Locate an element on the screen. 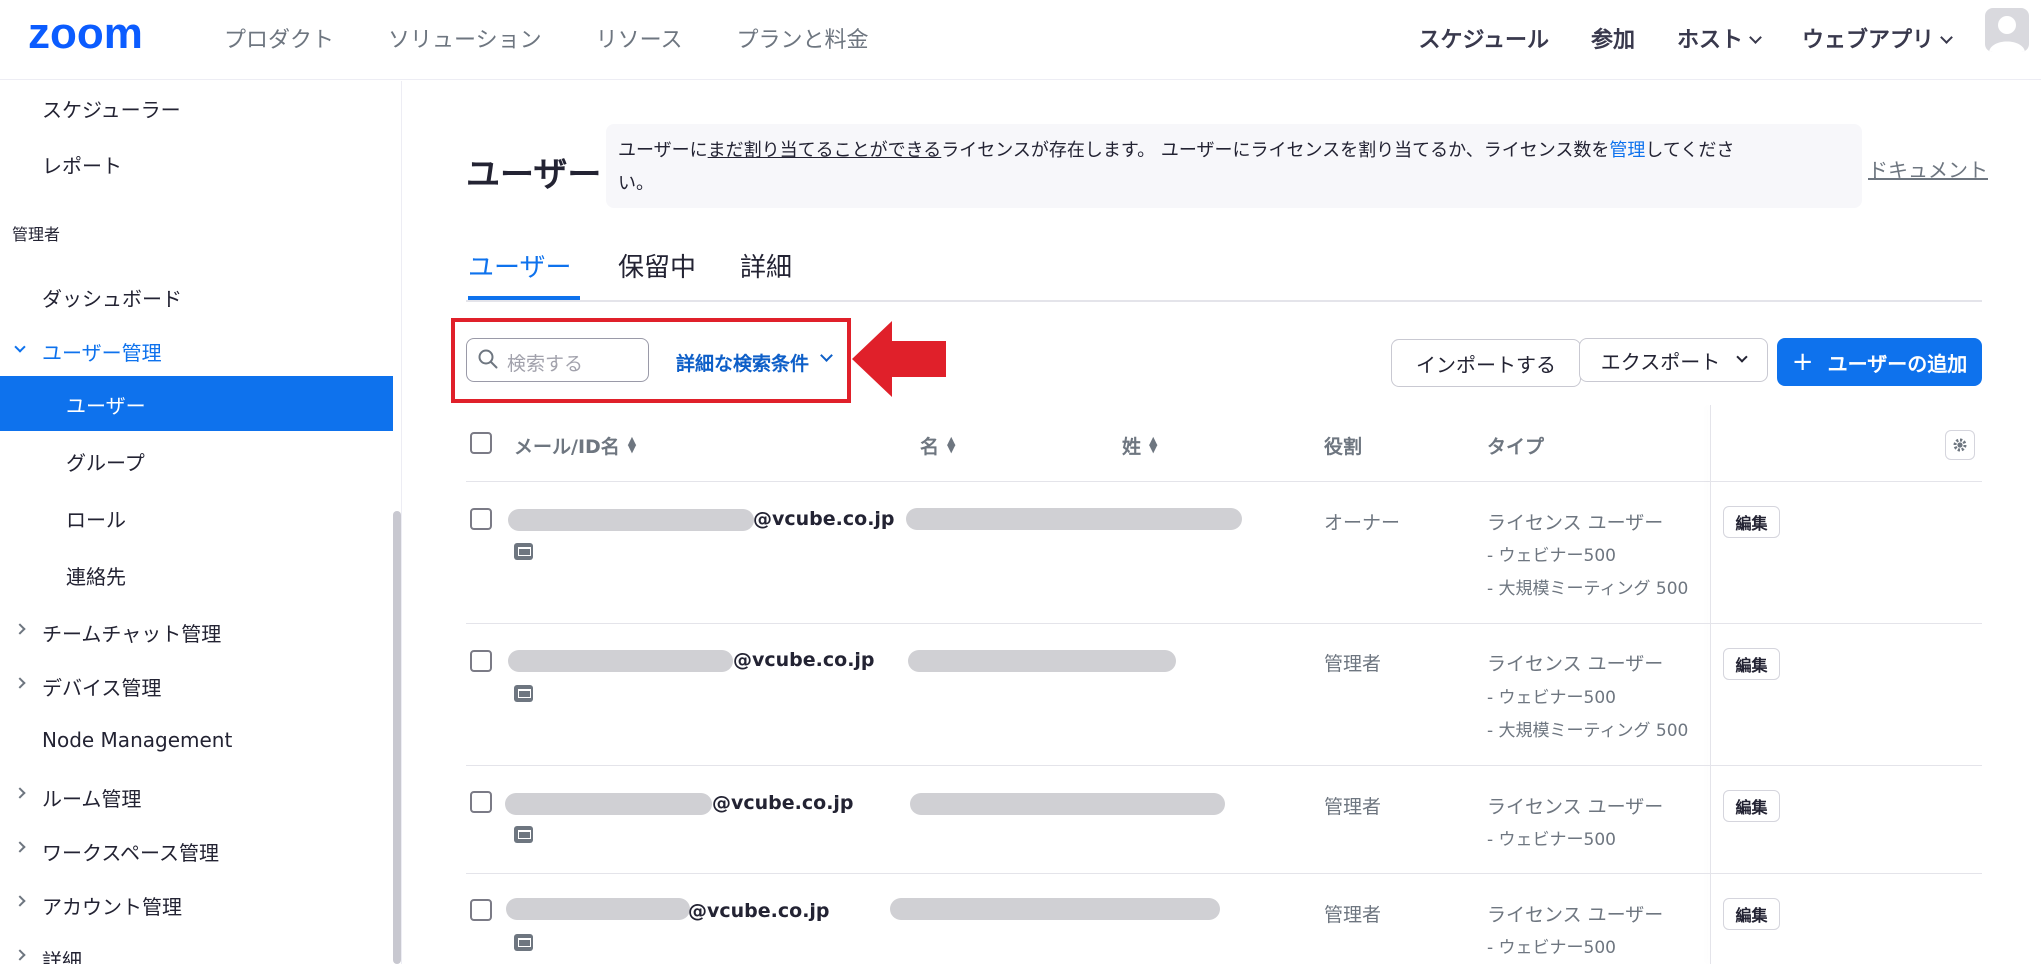  sidebar-item-rooms: ルーム管理 is located at coordinates (91, 797).